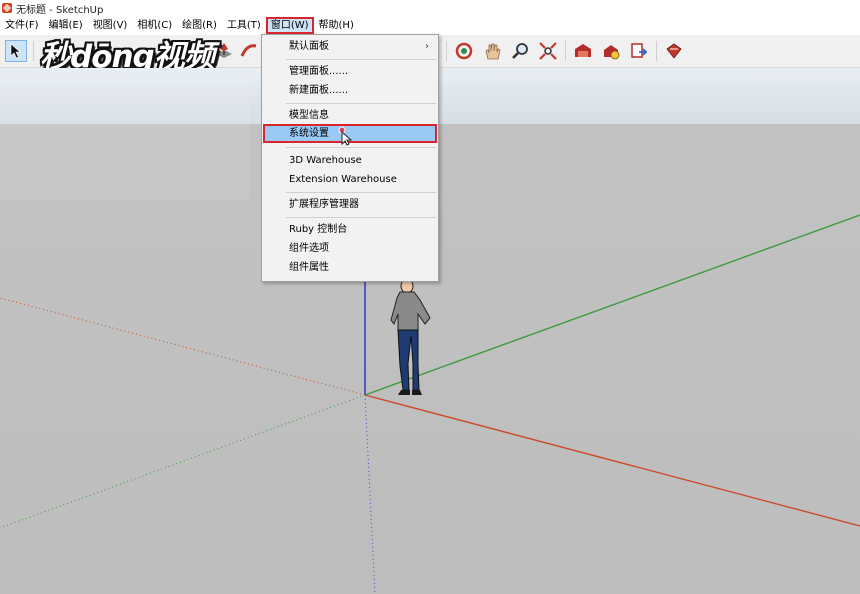 The width and height of the screenshot is (860, 594). What do you see at coordinates (16, 51) in the screenshot?
I see `select-arrow-icon` at bounding box center [16, 51].